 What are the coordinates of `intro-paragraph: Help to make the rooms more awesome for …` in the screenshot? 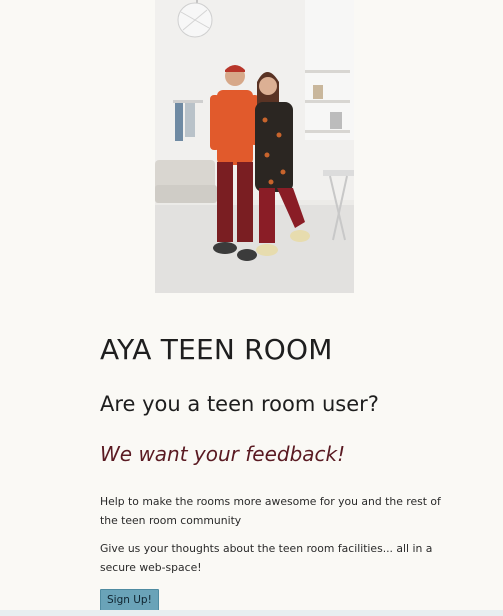 It's located at (270, 511).